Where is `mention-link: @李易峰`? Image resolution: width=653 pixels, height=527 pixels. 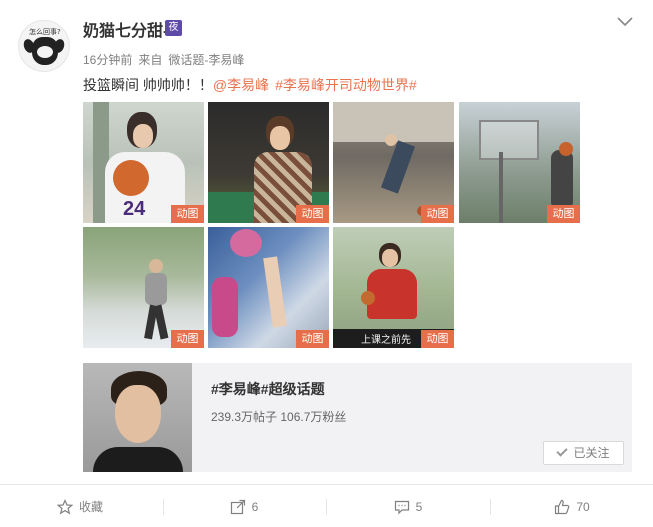
mention-link: @李易峰 is located at coordinates (241, 85).